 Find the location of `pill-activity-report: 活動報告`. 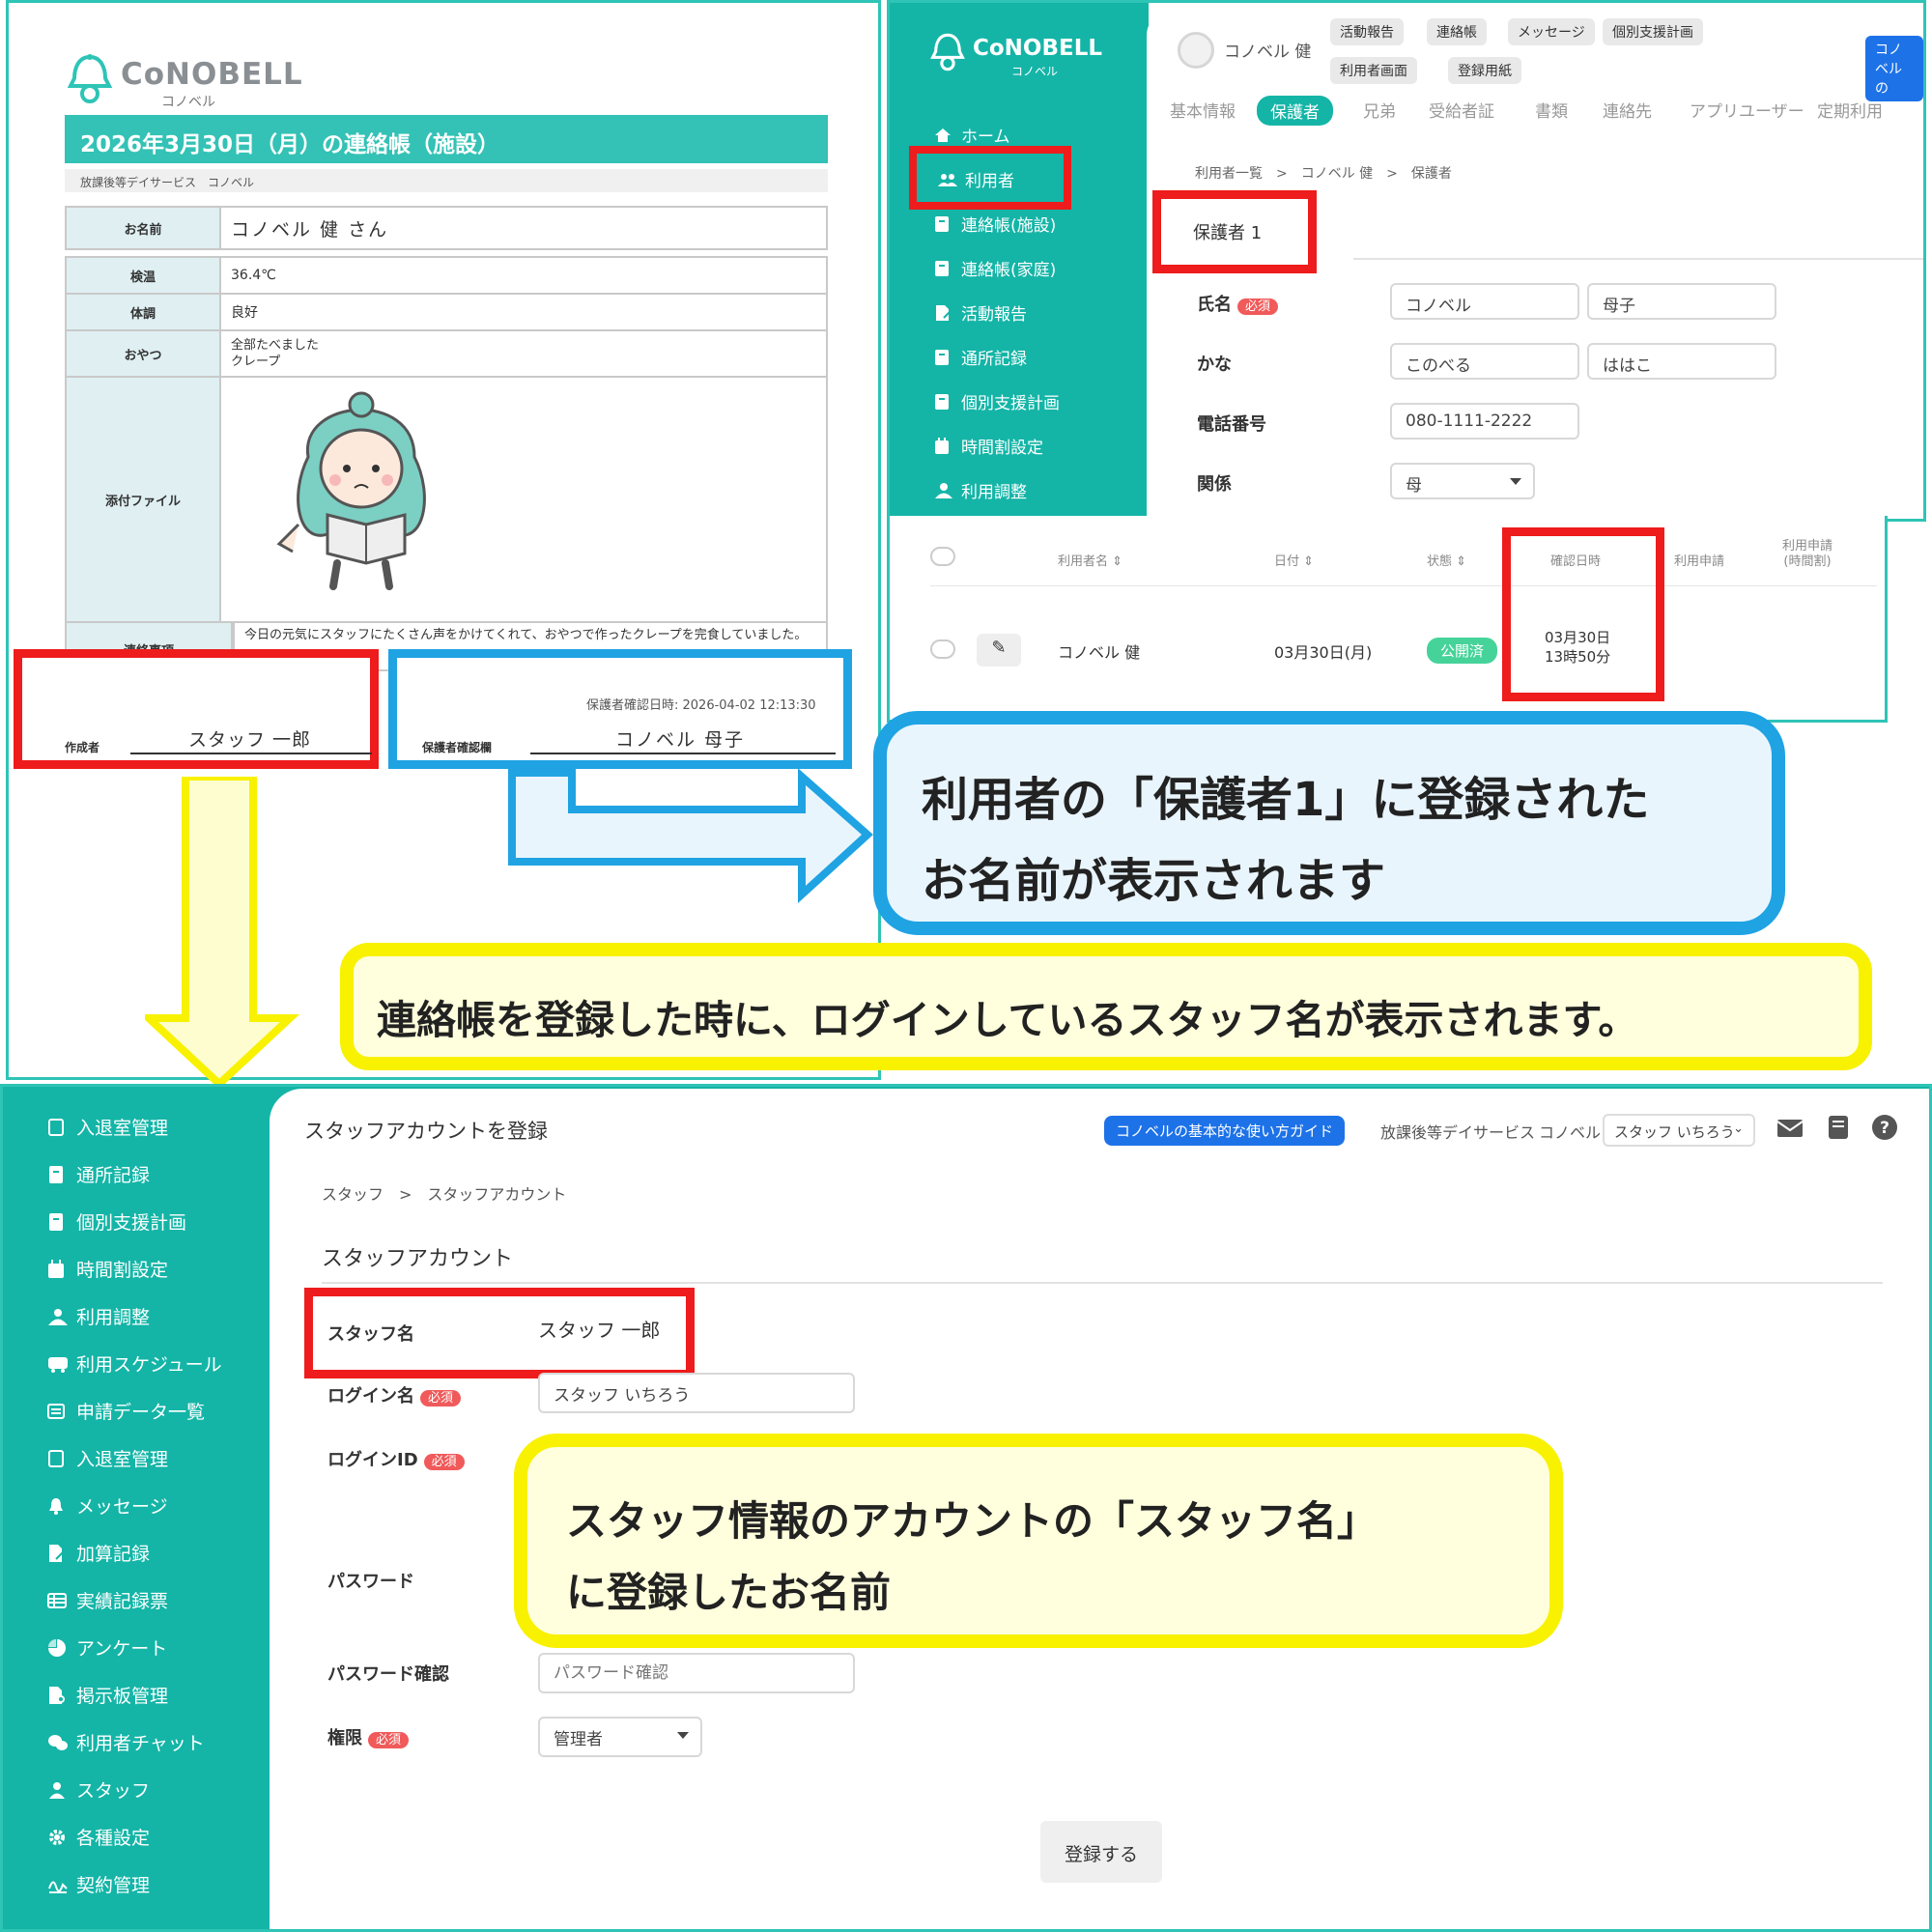

pill-activity-report: 活動報告 is located at coordinates (1367, 31).